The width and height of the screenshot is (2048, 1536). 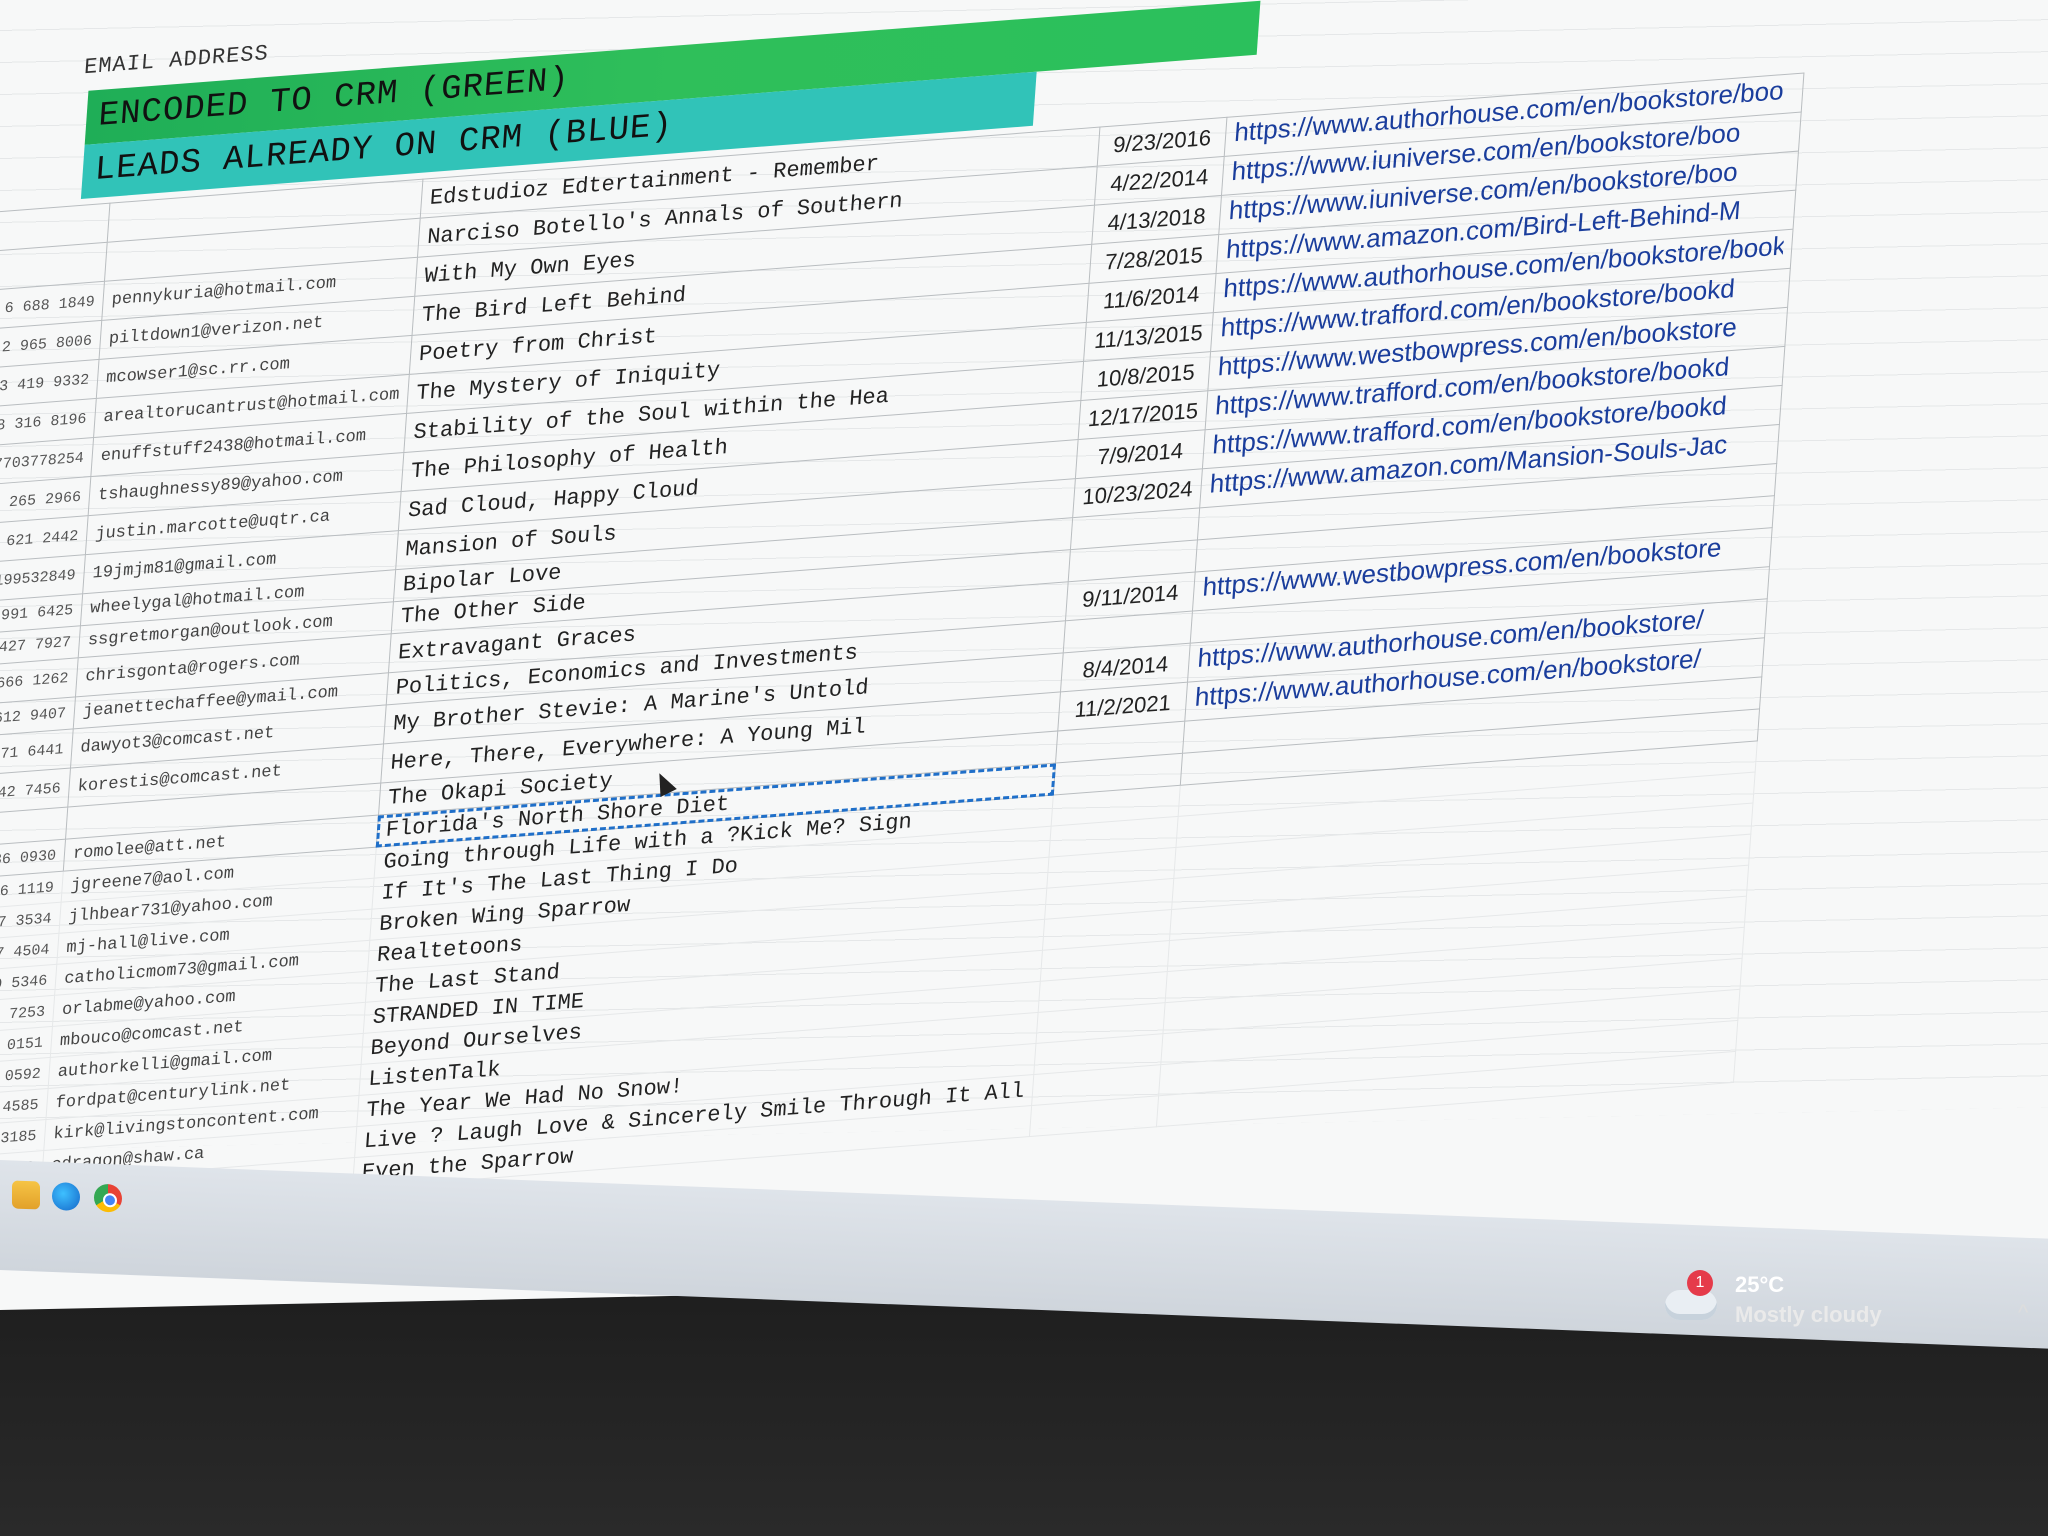 What do you see at coordinates (108, 1198) in the screenshot?
I see `chrome-icon` at bounding box center [108, 1198].